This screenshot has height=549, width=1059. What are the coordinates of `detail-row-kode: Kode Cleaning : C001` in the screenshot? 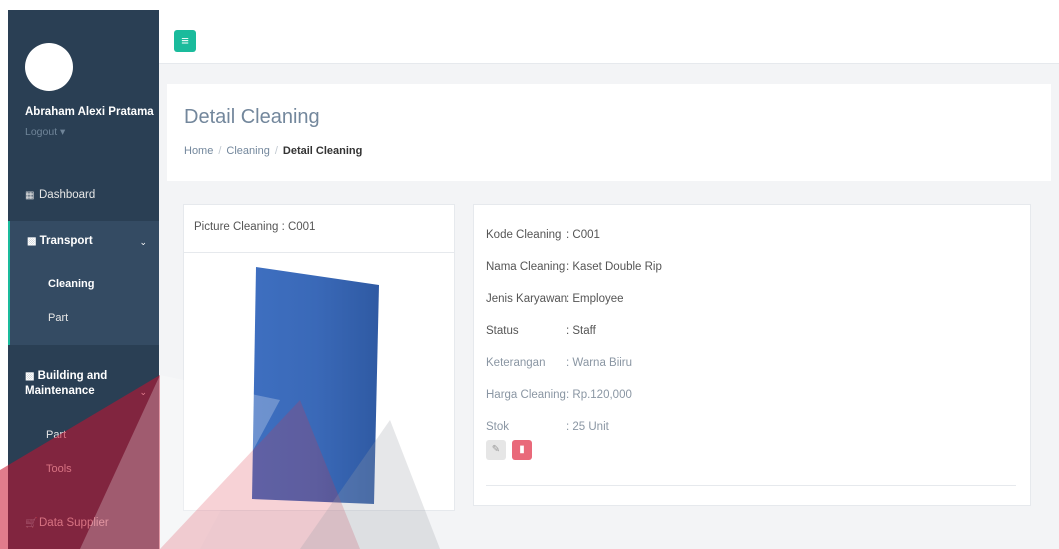 It's located at (543, 235).